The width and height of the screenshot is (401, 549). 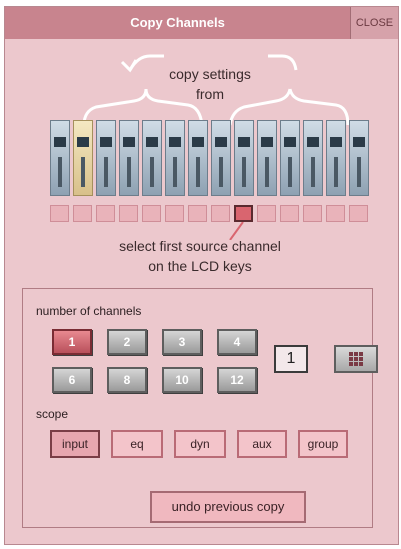 I want to click on scope-dyn-button: dyn, so click(x=200, y=444).